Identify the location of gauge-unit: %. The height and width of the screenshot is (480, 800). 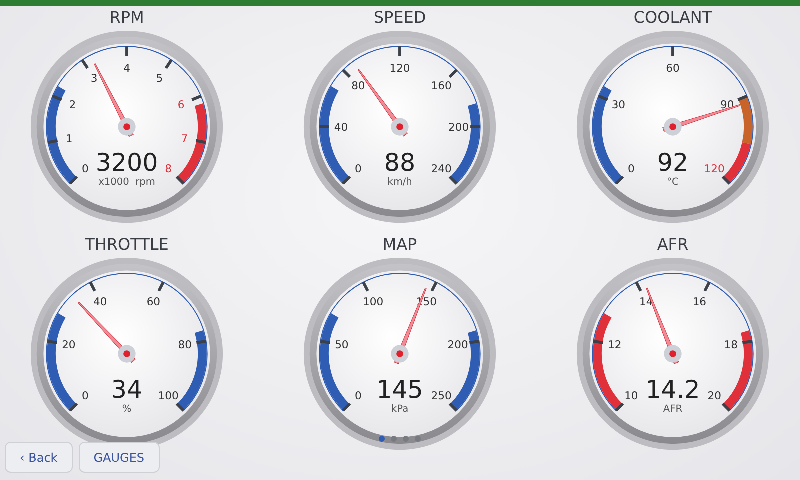
(127, 409).